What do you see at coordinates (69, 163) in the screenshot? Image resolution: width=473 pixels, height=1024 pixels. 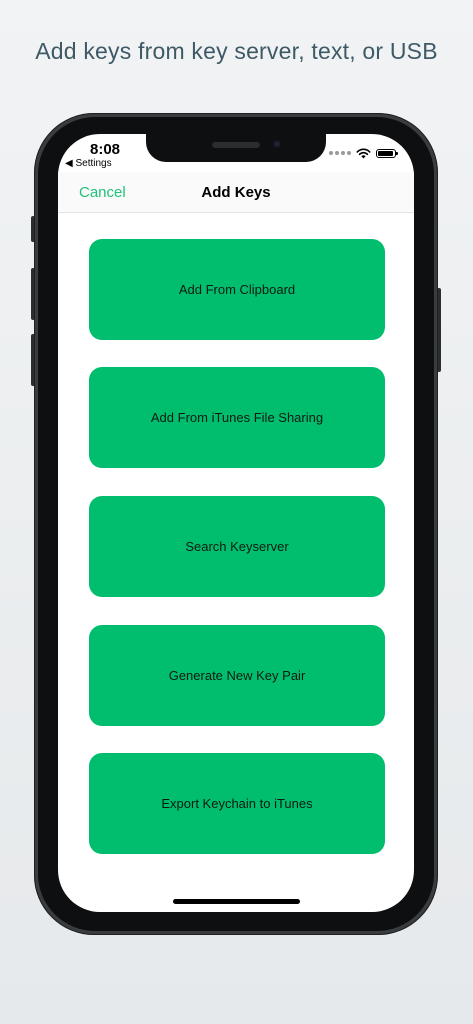 I see `back-triangle-icon: ◀` at bounding box center [69, 163].